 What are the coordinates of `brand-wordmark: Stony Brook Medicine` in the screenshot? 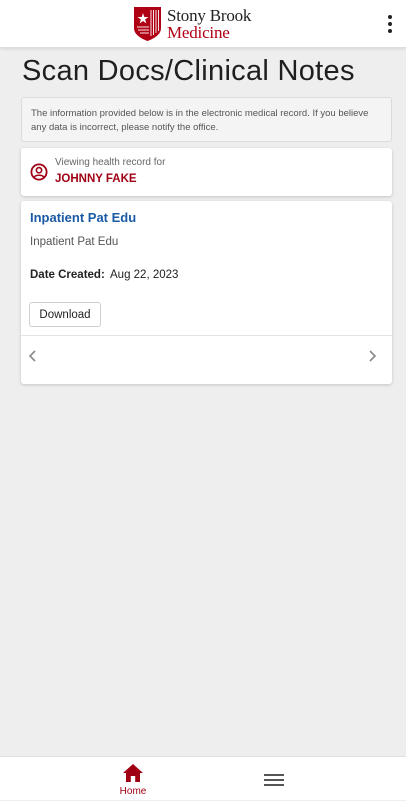 It's located at (209, 24).